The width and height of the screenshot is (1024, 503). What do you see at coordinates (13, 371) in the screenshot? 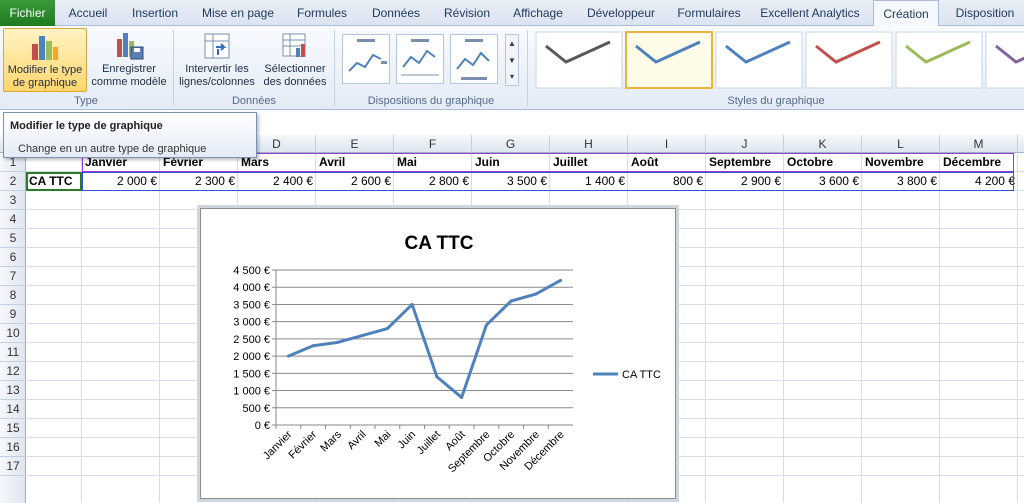
I see `row-header-12: 12` at bounding box center [13, 371].